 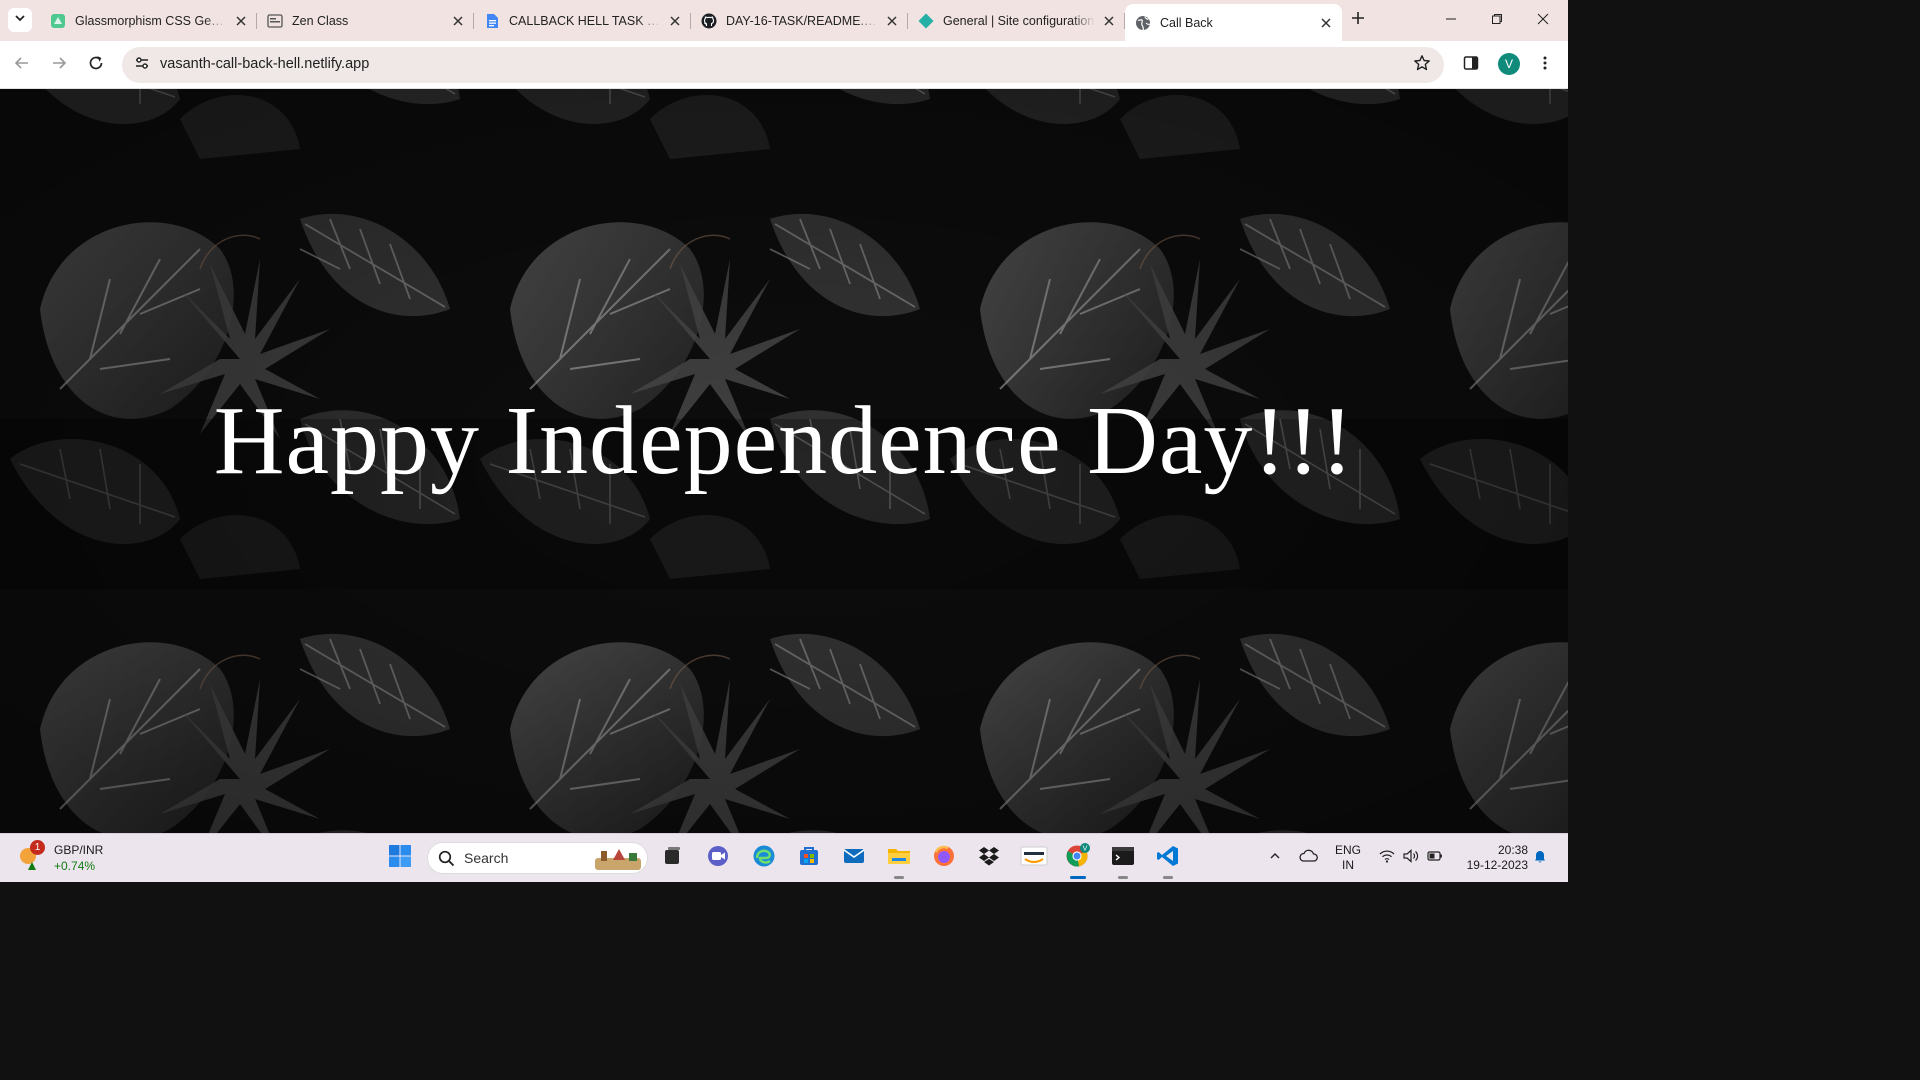 I want to click on glassmorphism-favicon-icon, so click(x=58, y=21).